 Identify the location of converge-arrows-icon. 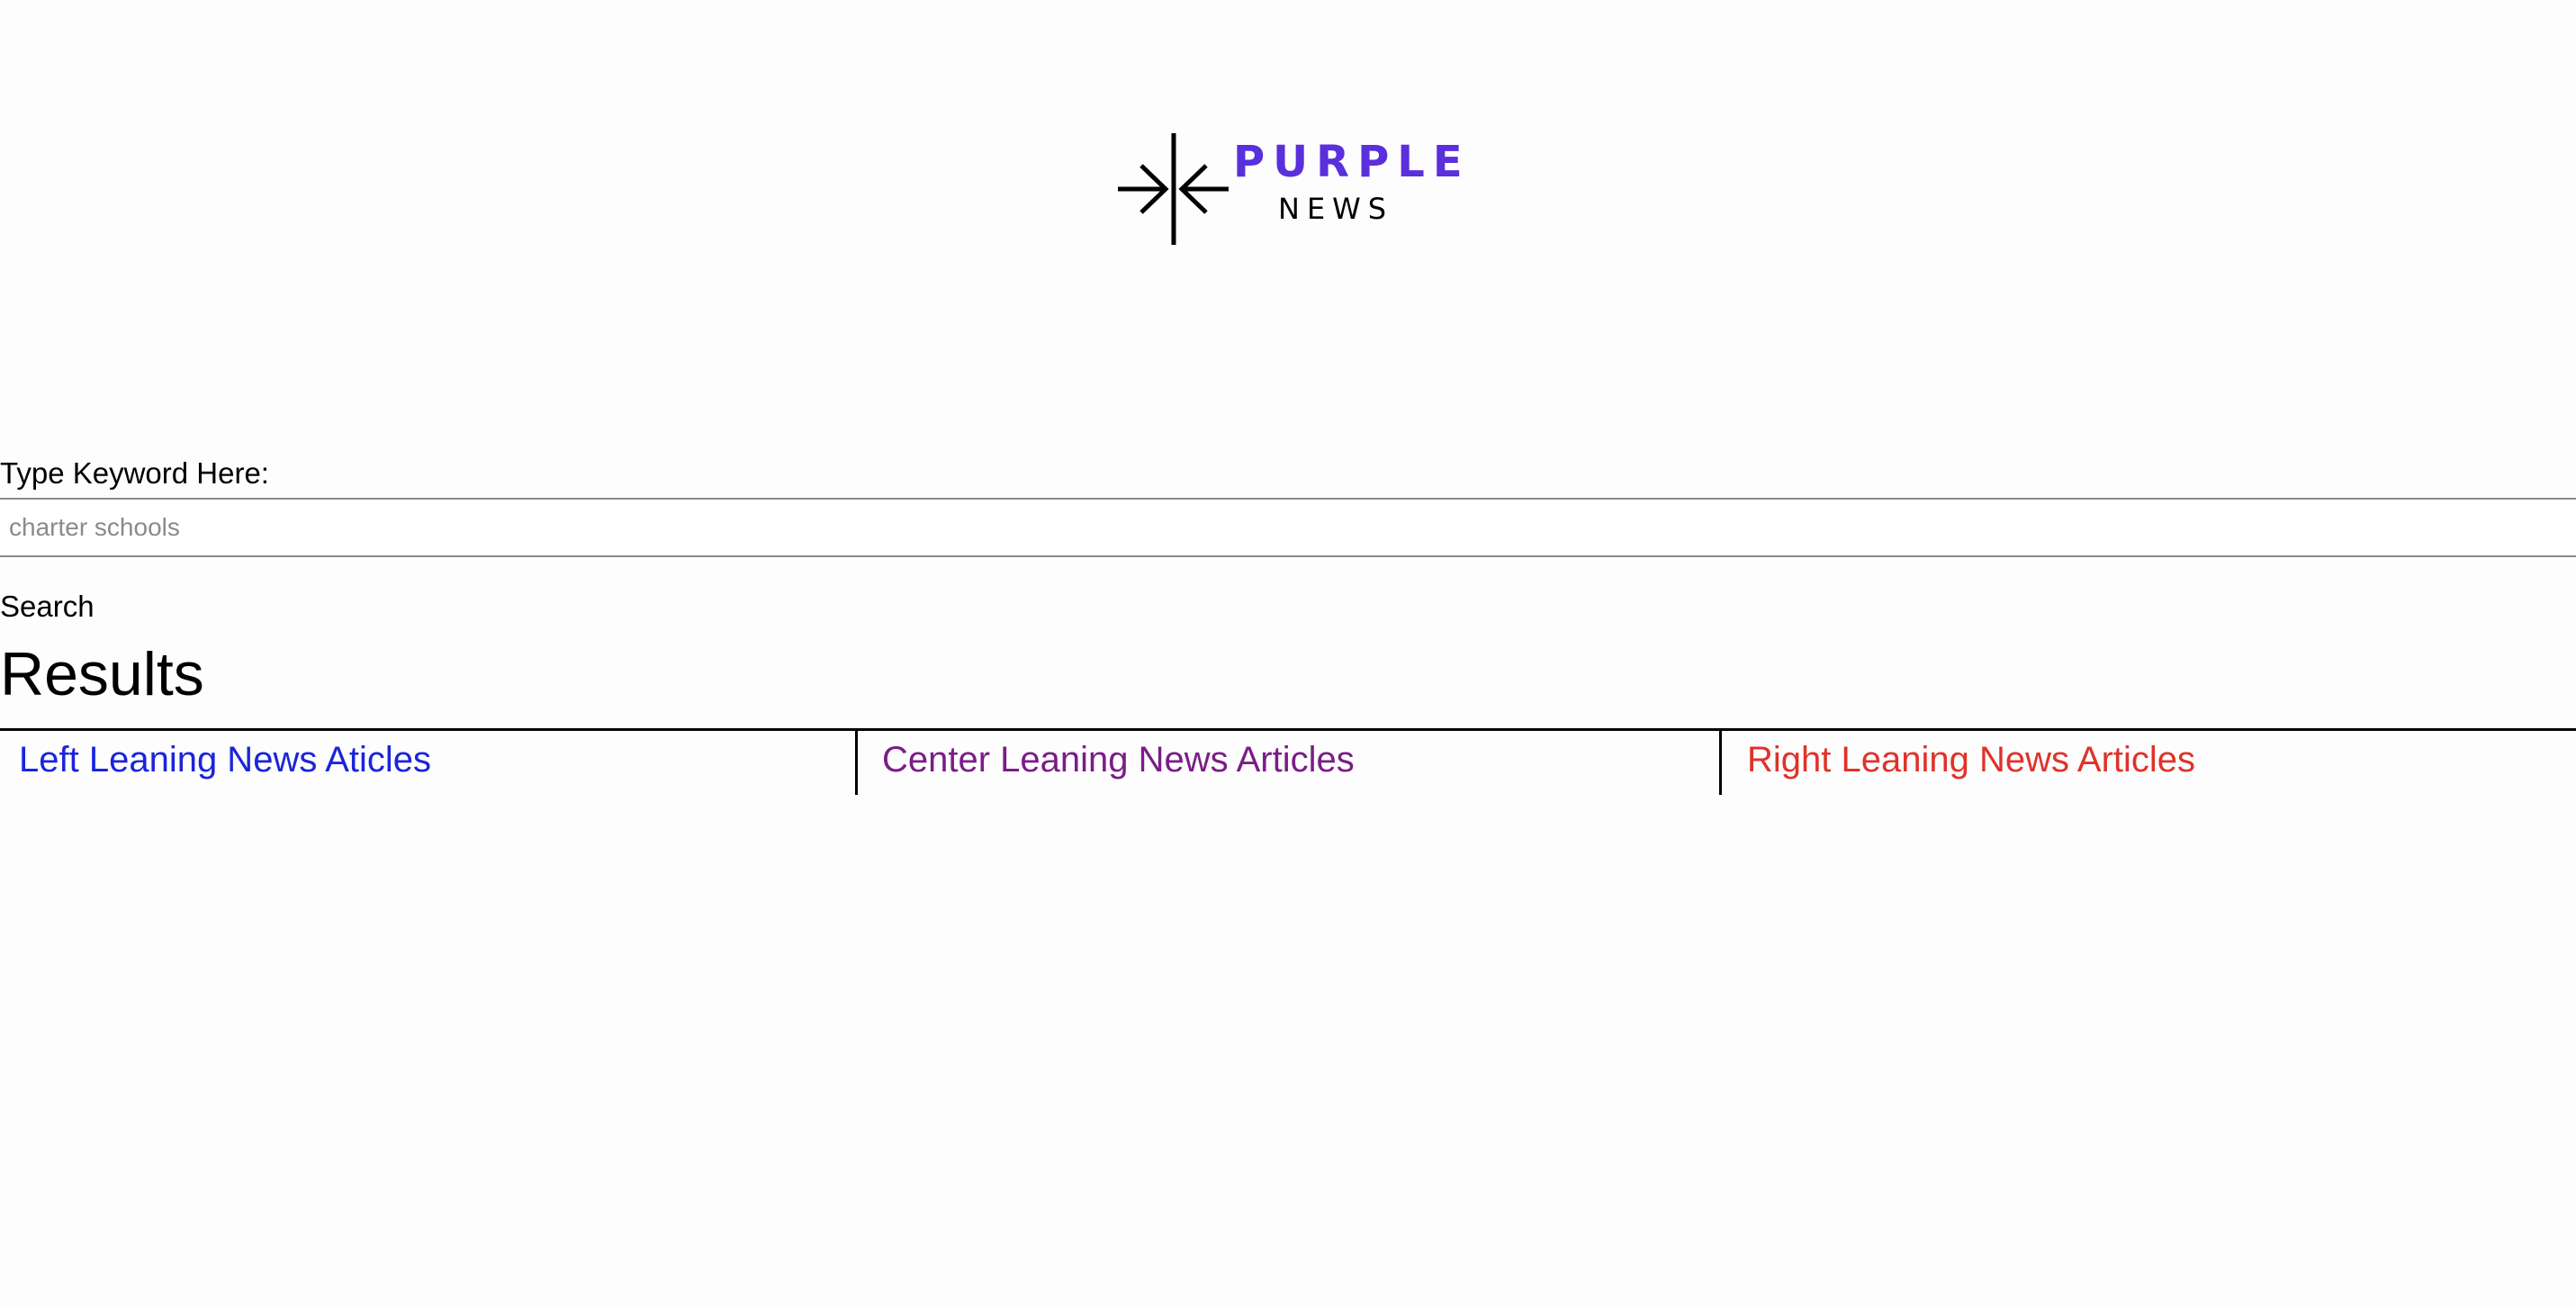
(1173, 189).